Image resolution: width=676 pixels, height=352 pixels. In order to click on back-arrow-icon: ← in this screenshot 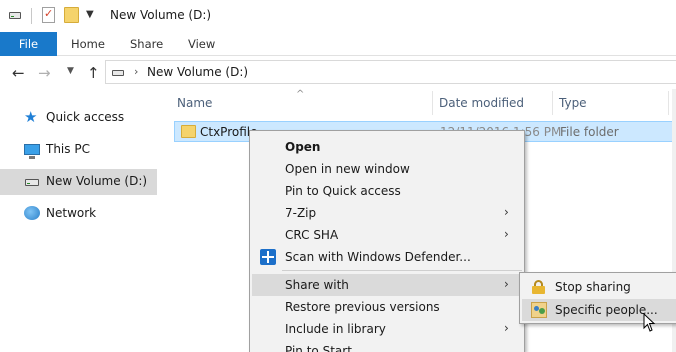, I will do `click(18, 73)`.